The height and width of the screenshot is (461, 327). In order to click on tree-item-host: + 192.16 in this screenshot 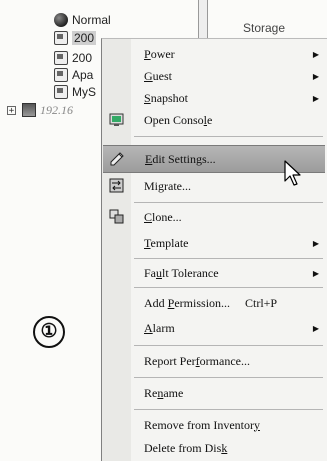, I will do `click(40, 110)`.